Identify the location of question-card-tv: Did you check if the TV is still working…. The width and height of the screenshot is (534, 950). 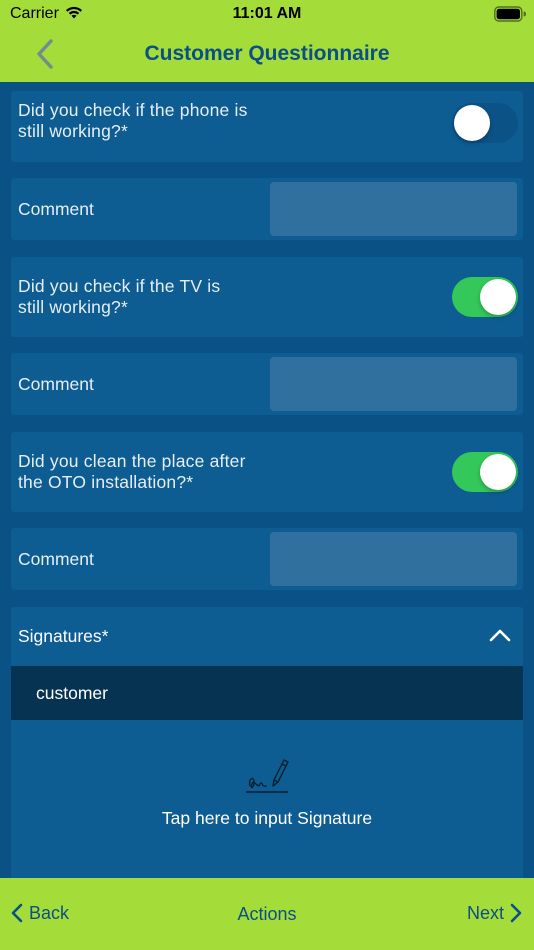
(267, 297).